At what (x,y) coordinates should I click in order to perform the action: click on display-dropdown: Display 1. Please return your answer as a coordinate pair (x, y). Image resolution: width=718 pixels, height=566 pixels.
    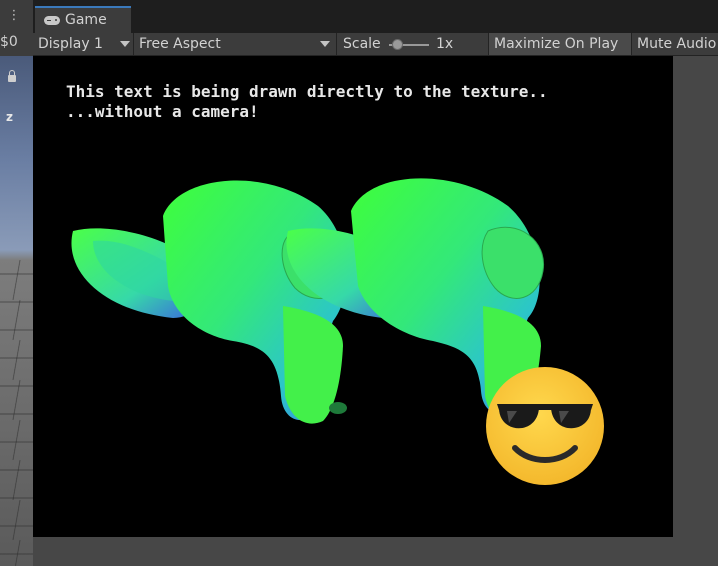
    Looking at the image, I should click on (85, 44).